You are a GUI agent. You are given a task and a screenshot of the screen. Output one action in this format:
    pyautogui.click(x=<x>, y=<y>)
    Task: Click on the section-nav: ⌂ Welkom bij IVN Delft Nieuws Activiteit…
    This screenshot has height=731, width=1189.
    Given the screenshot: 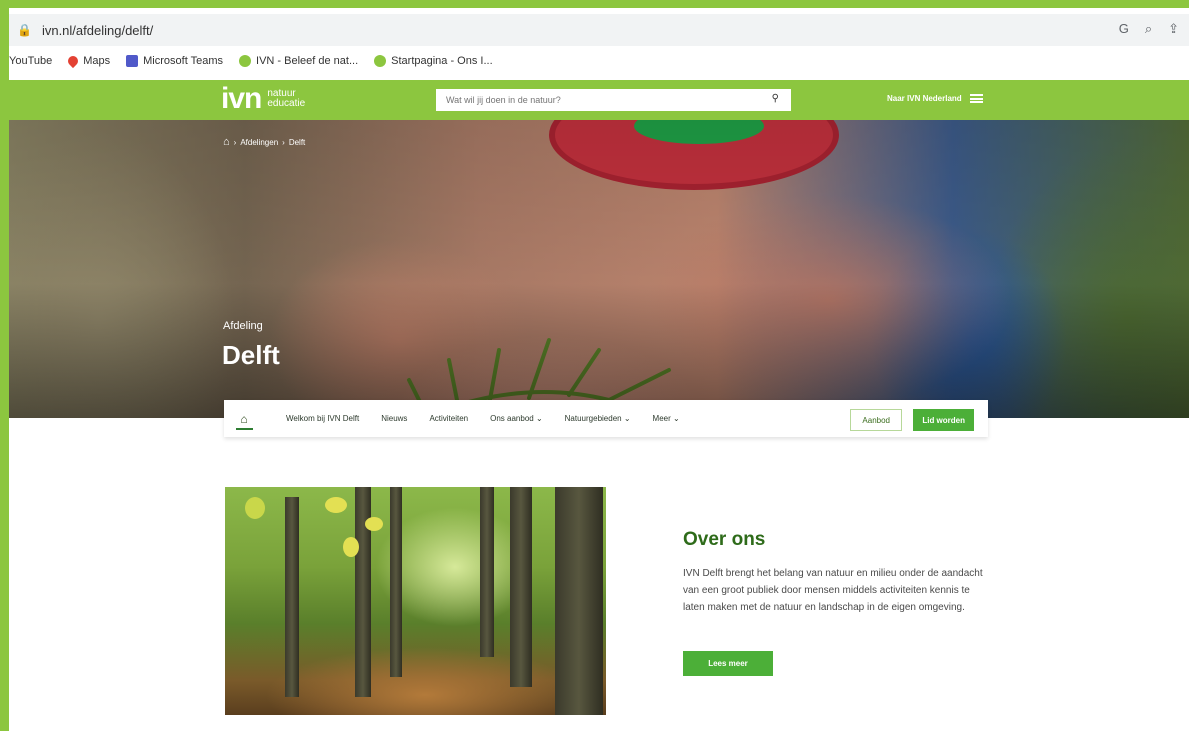 What is the action you would take?
    pyautogui.click(x=606, y=418)
    